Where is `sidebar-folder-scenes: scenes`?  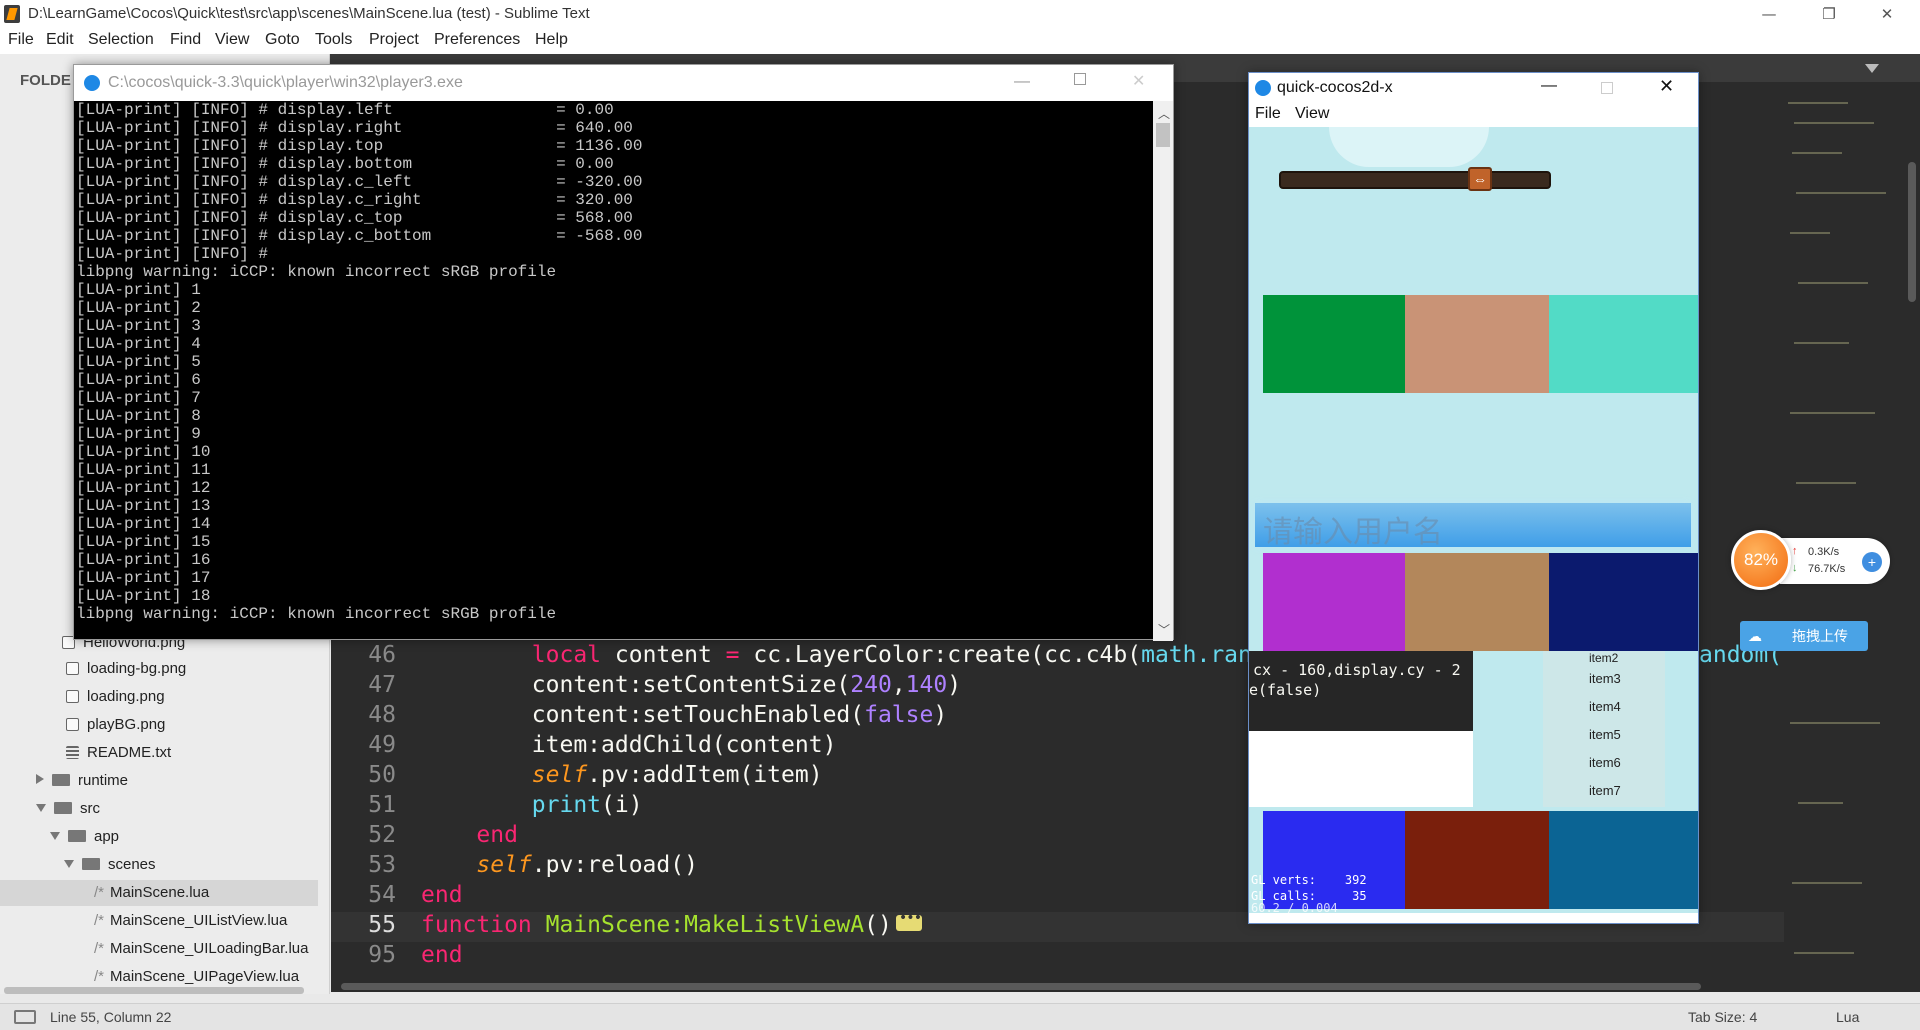
sidebar-folder-scenes: scenes is located at coordinates (197, 865).